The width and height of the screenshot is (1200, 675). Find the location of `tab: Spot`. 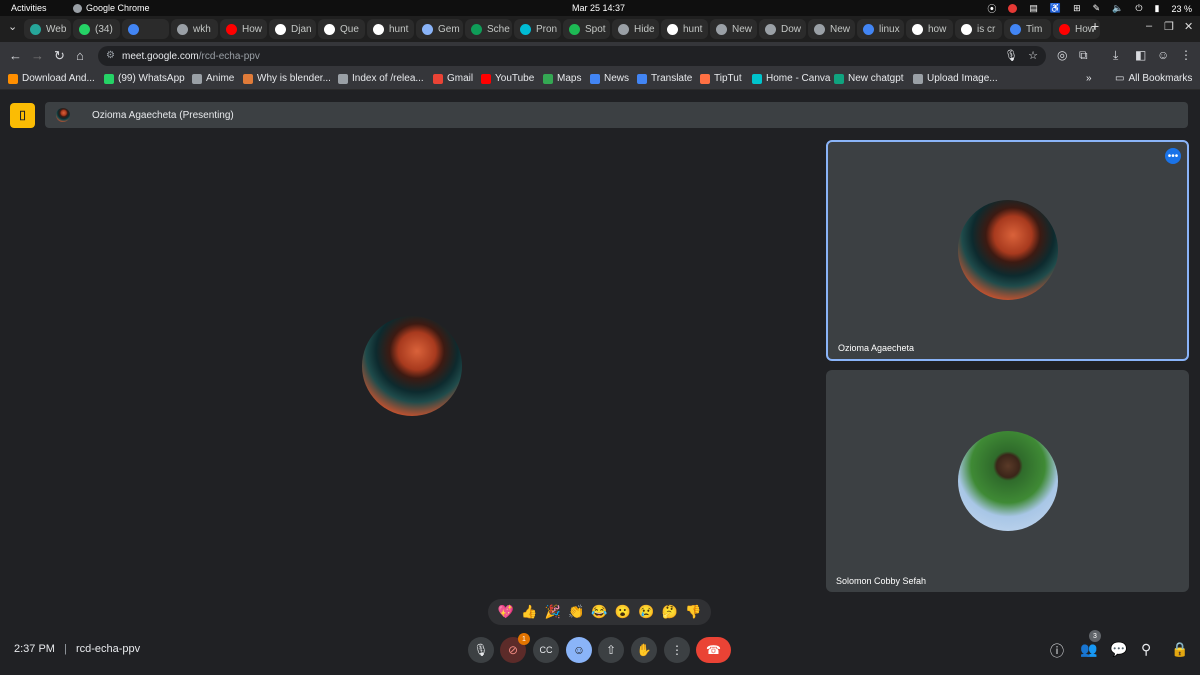

tab: Spot is located at coordinates (586, 29).